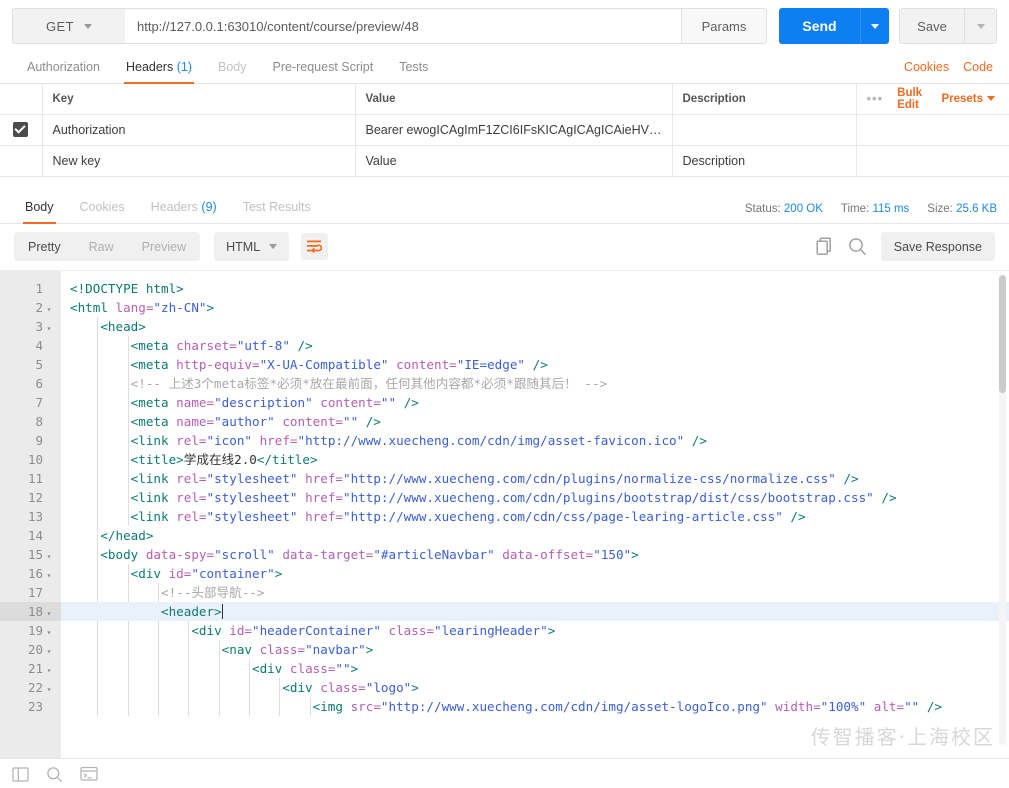 This screenshot has width=1009, height=788. What do you see at coordinates (123, 326) in the screenshot?
I see `code-line: <head>` at bounding box center [123, 326].